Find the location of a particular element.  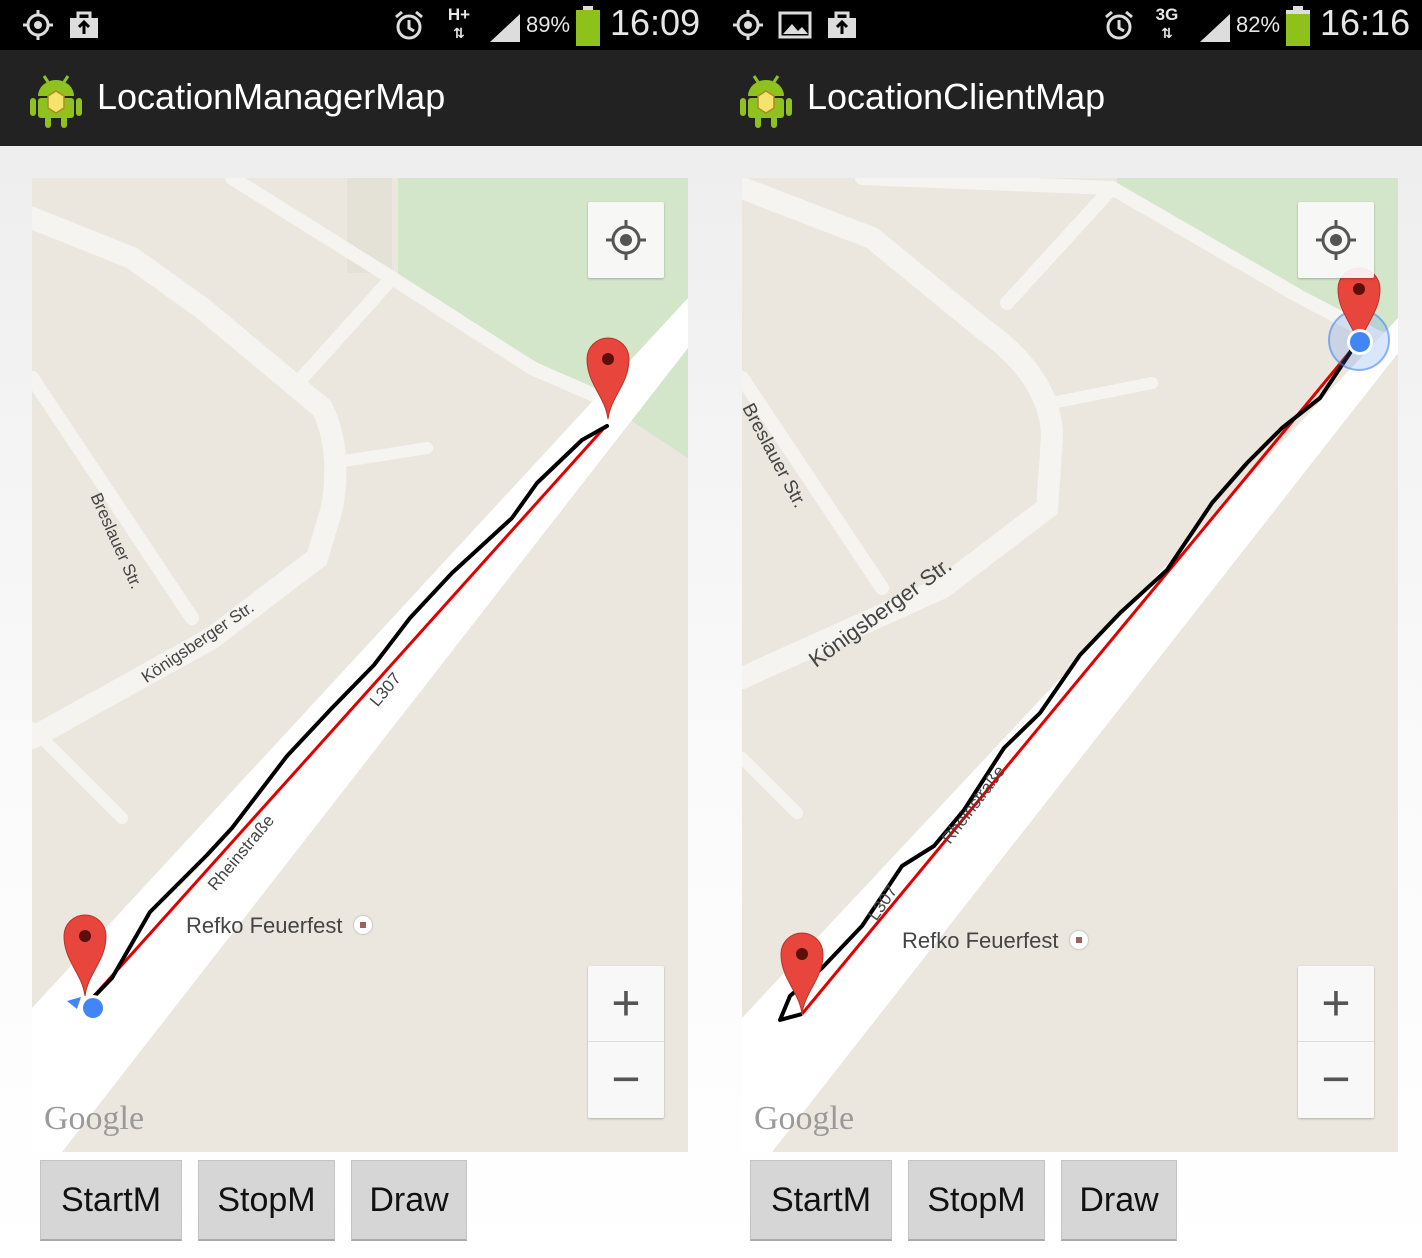

gallery-icon is located at coordinates (795, 25).